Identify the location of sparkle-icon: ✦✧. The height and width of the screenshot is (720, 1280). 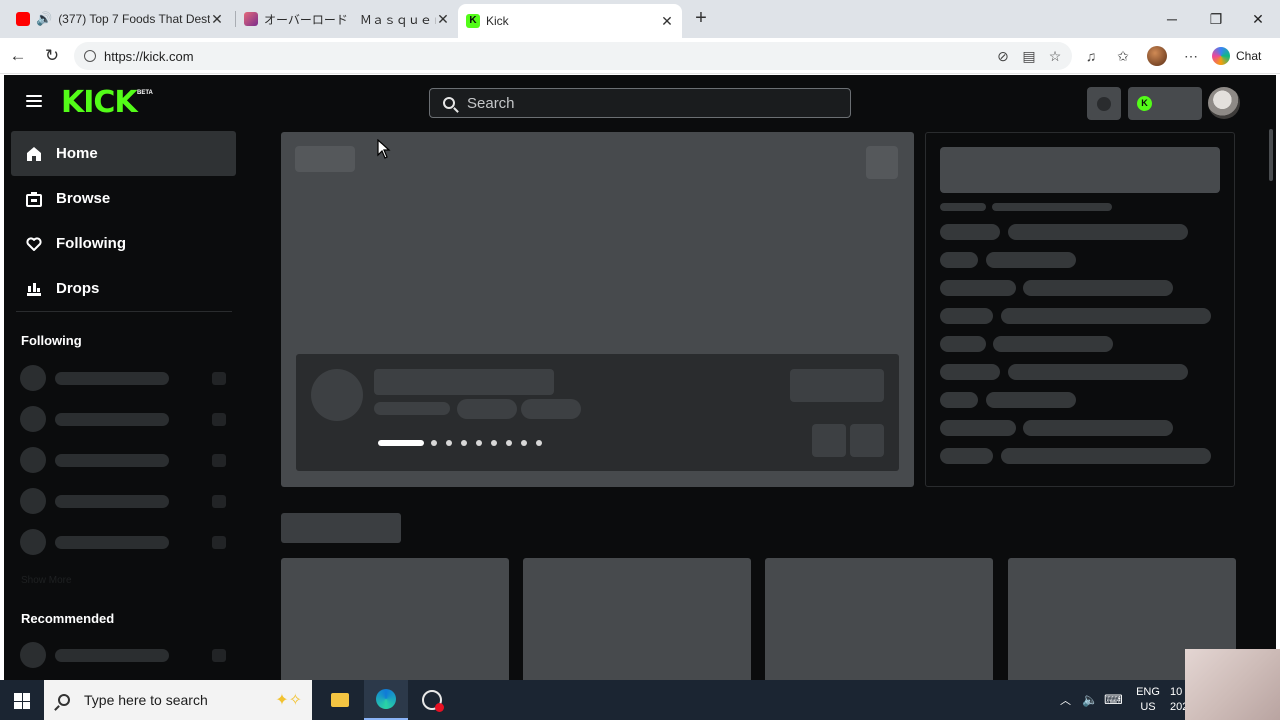
(288, 700).